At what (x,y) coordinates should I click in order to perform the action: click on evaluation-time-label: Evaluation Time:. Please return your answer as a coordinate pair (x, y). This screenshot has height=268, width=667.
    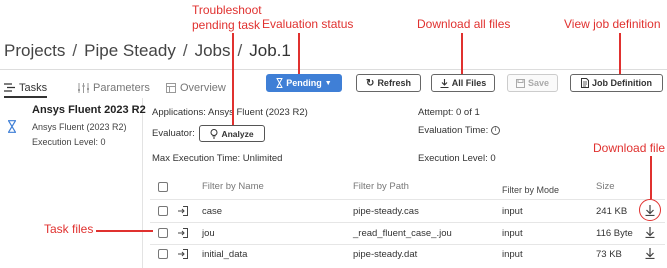
    Looking at the image, I should click on (453, 130).